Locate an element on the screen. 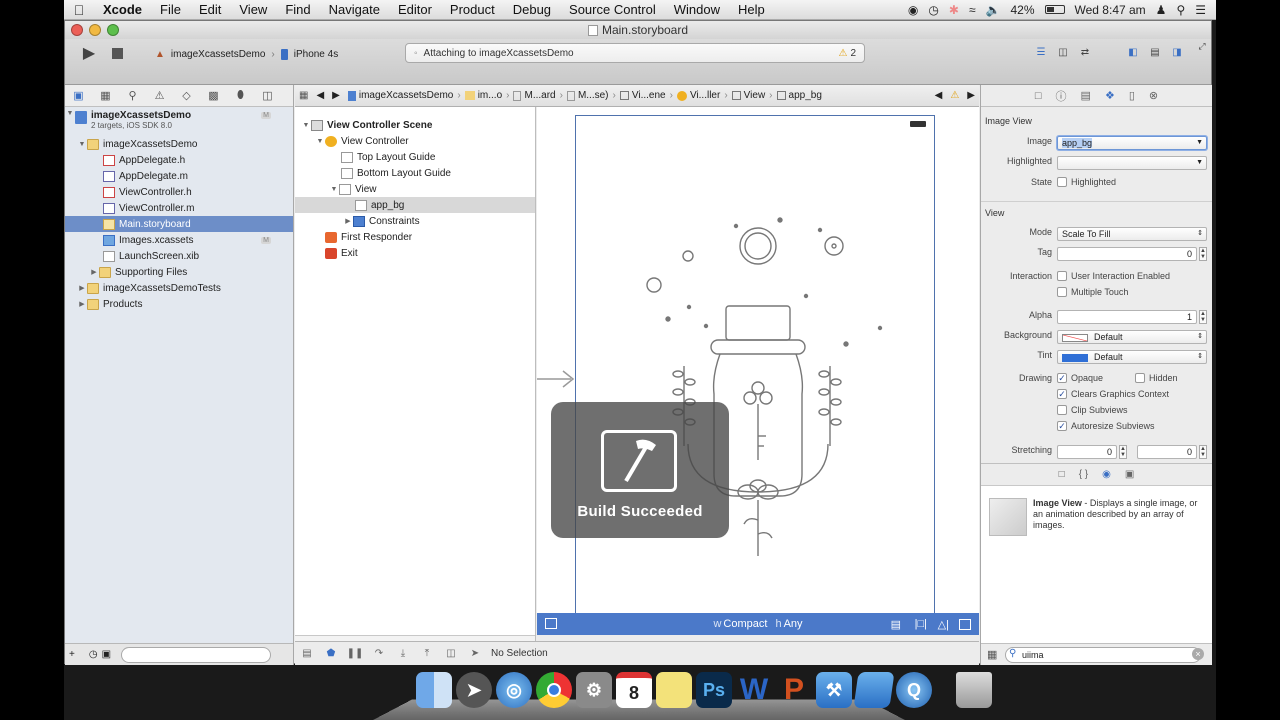 This screenshot has width=1280, height=720. file-row: ViewController.h is located at coordinates (179, 192).